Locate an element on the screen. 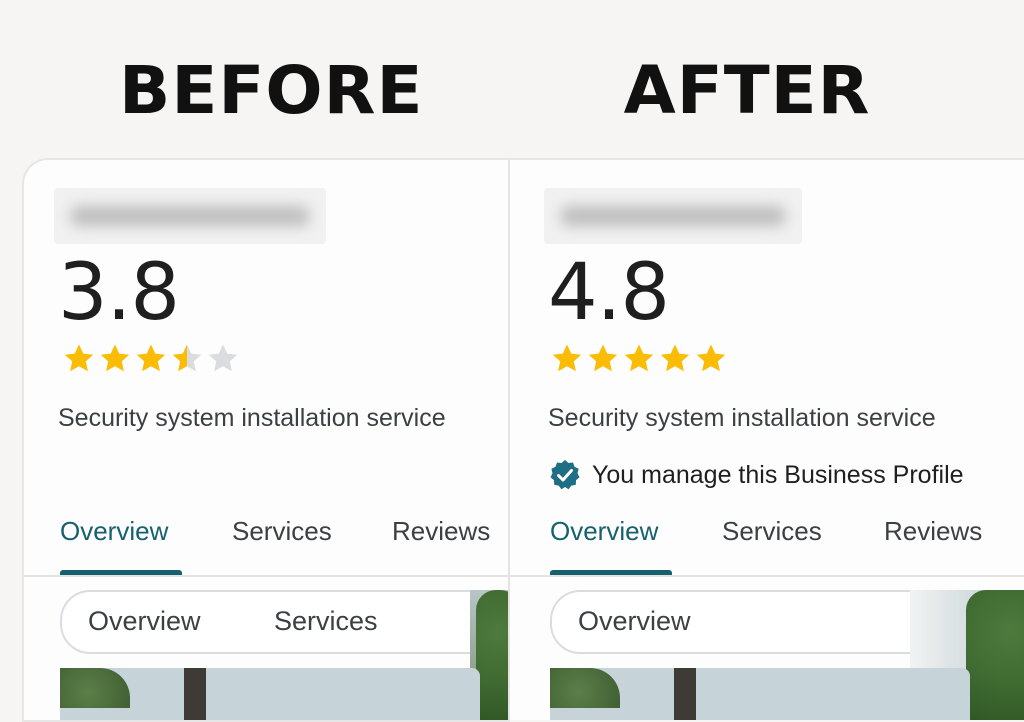  verified-check-icon is located at coordinates (565, 475).